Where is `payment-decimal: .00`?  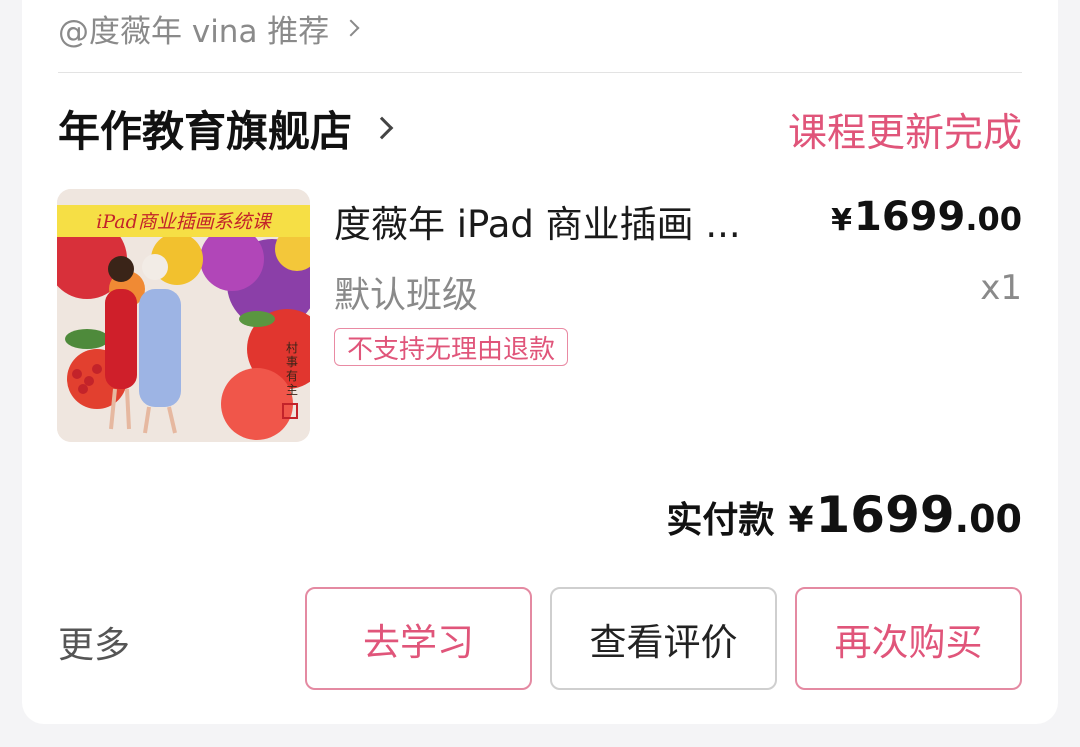 payment-decimal: .00 is located at coordinates (988, 519).